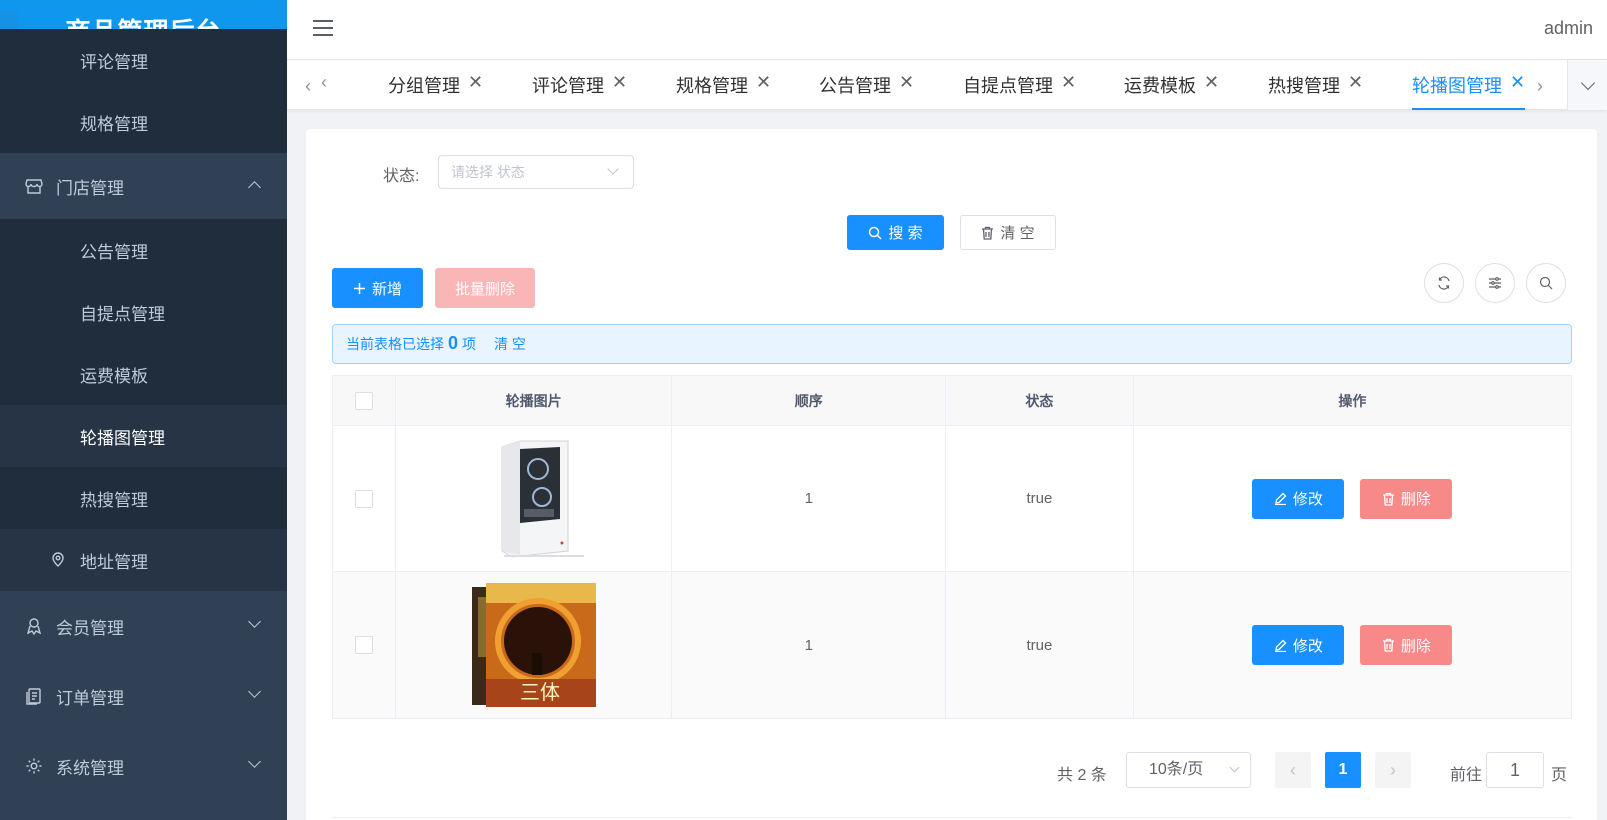  I want to click on sidebar-item-label: 系统管理, so click(90, 768).